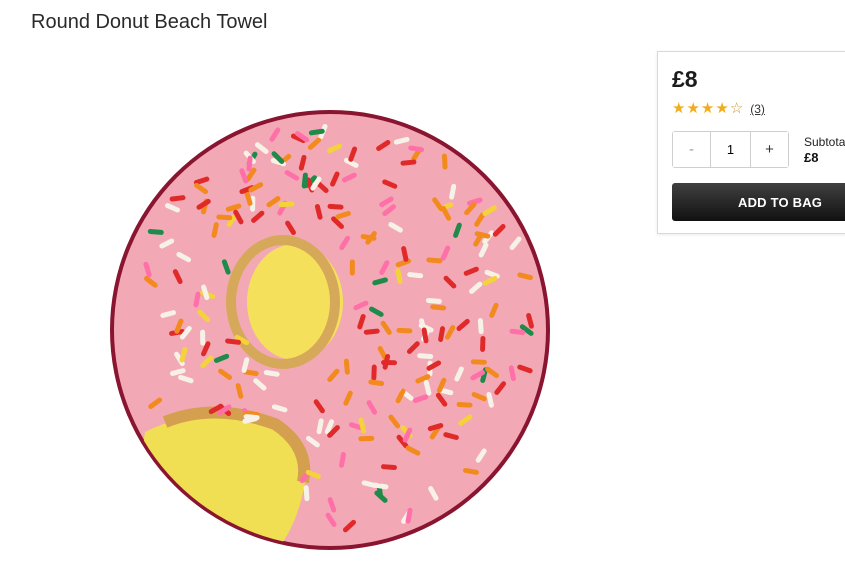  I want to click on product-title: Round Donut Beach Towel, so click(149, 22).